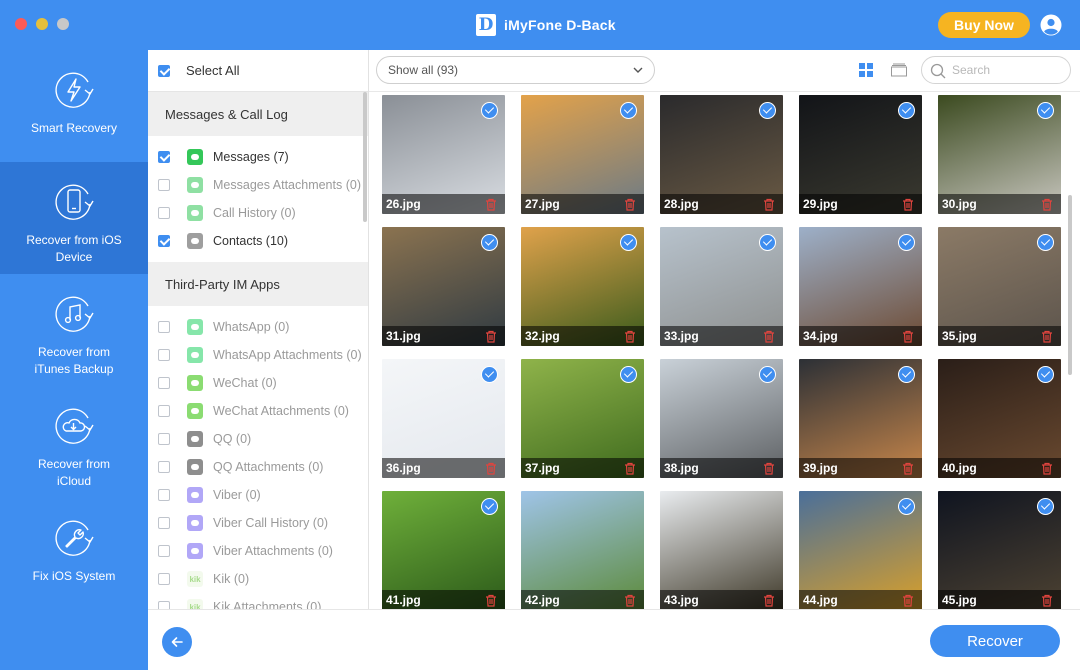 The height and width of the screenshot is (670, 1080). What do you see at coordinates (258, 579) in the screenshot?
I see `category-row: kik Kik (0)` at bounding box center [258, 579].